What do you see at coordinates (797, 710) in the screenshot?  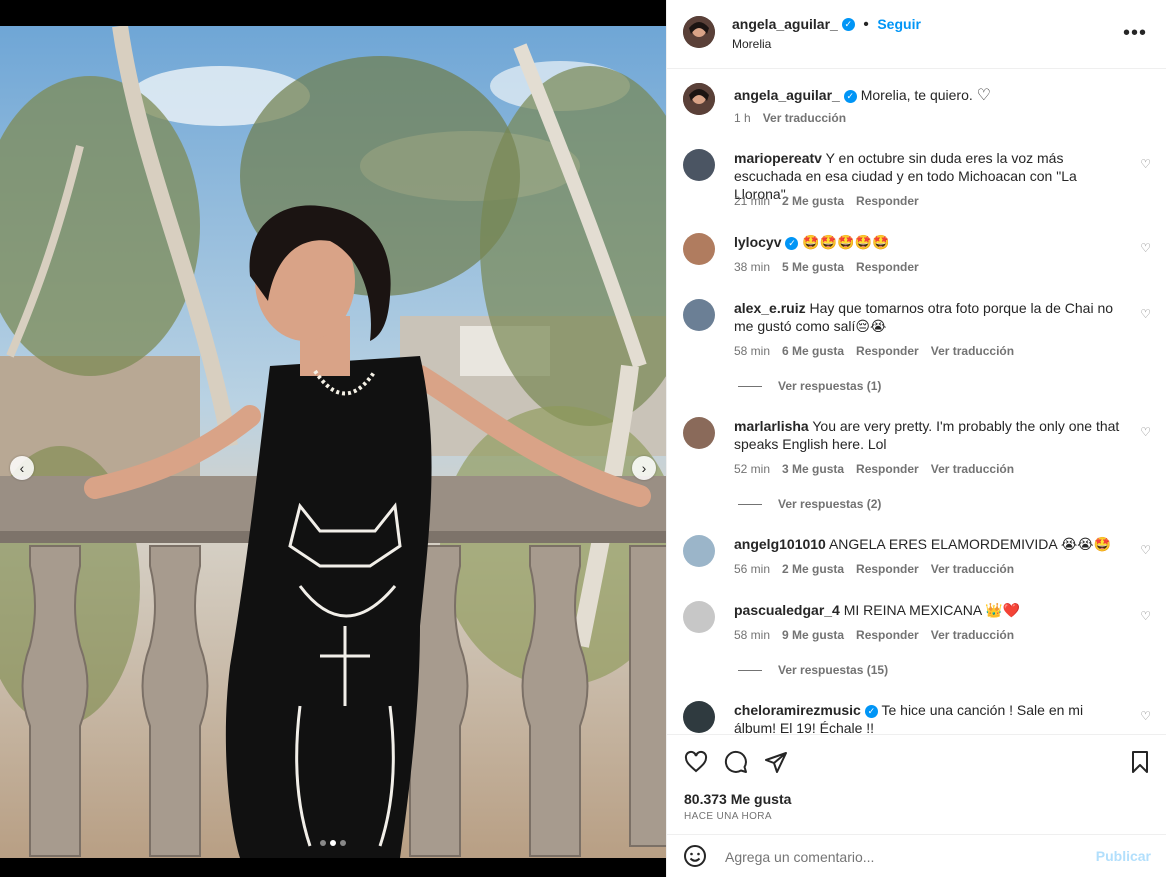 I see `comment-username: cheloramirezmusic` at bounding box center [797, 710].